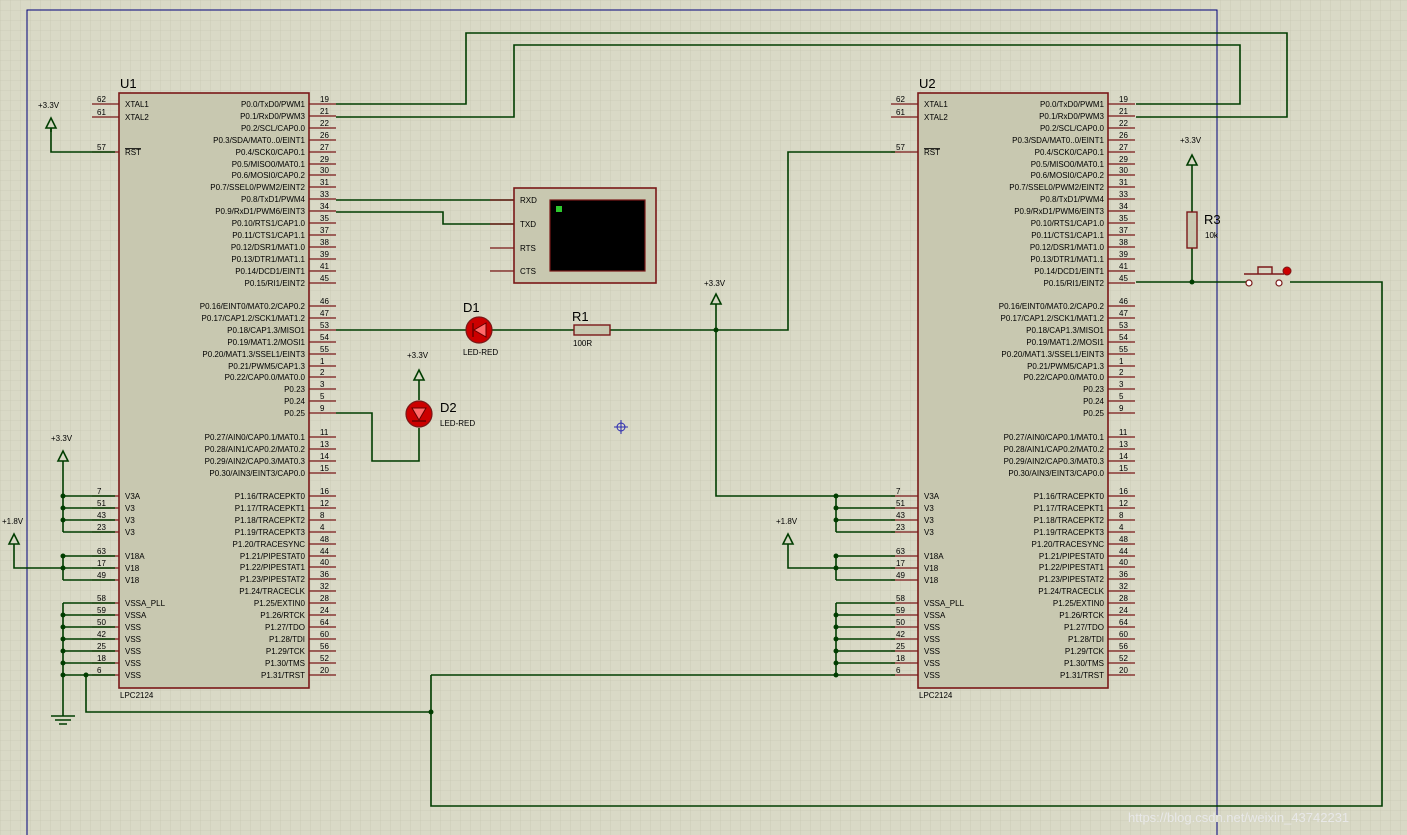 Image resolution: width=1407 pixels, height=835 pixels. What do you see at coordinates (101, 563) in the screenshot?
I see `chip-left-pin-number: 17` at bounding box center [101, 563].